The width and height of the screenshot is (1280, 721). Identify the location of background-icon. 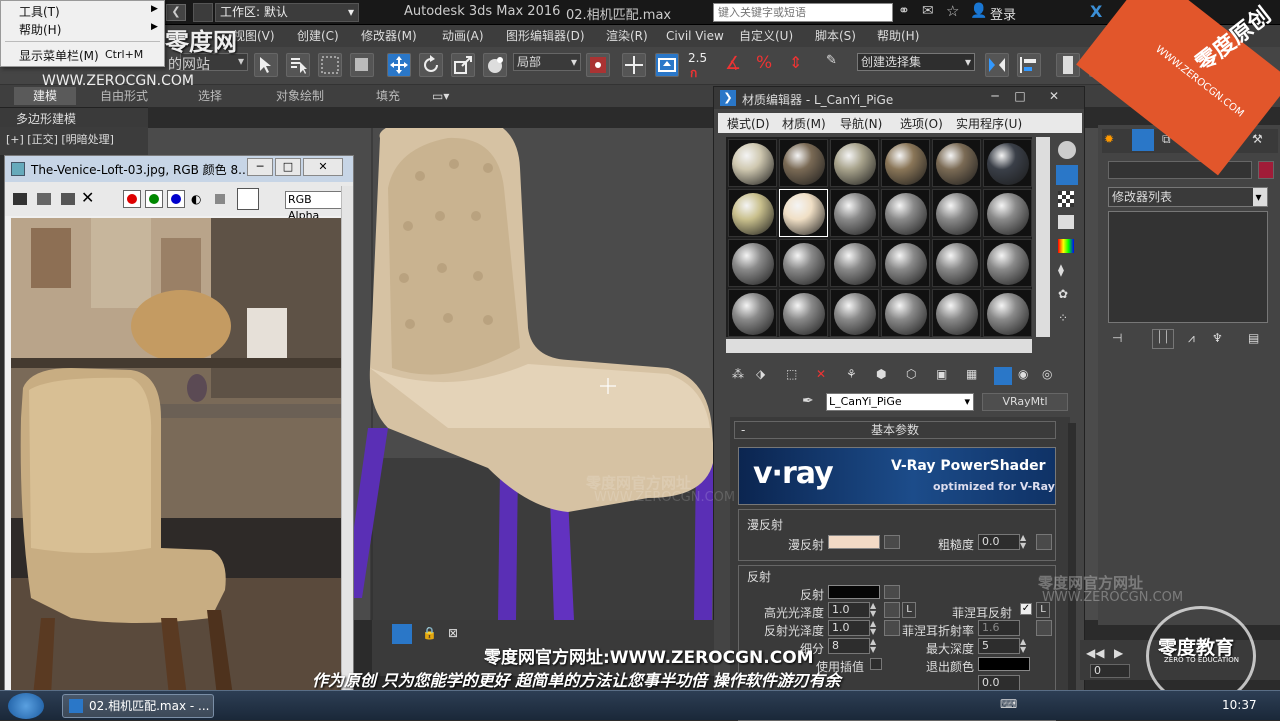
(1066, 199).